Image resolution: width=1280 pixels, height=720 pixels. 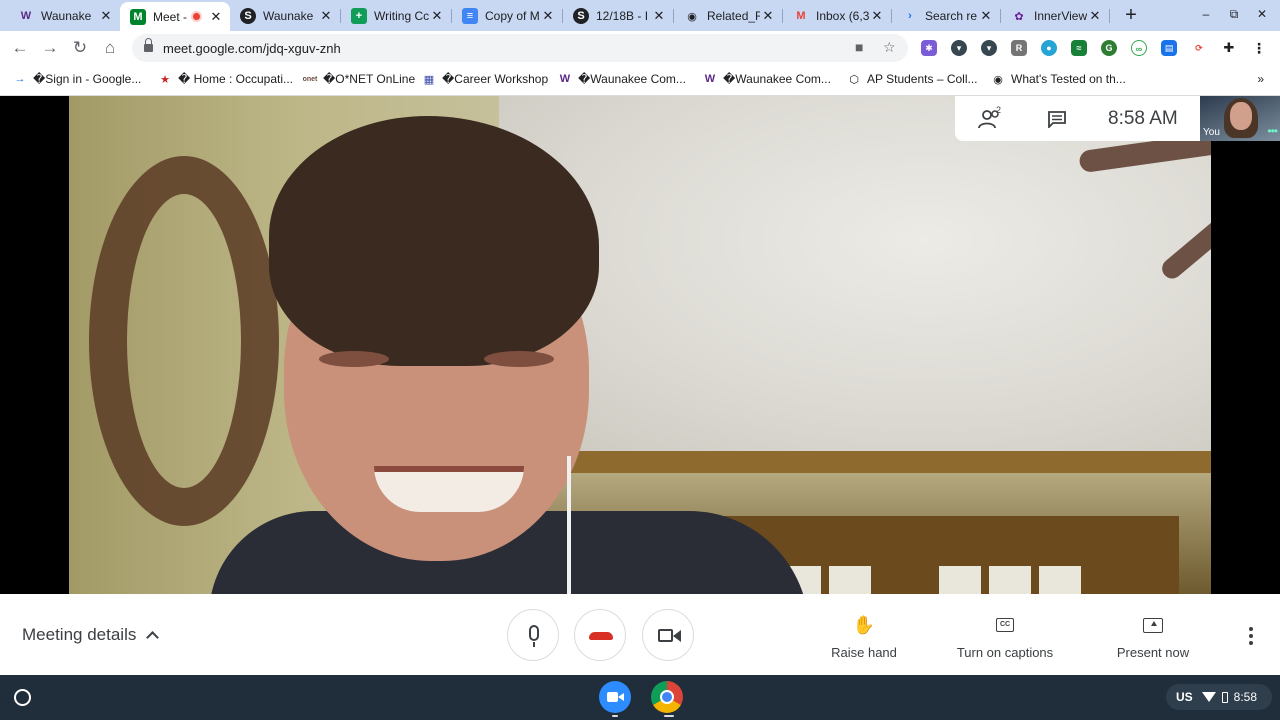 I want to click on present-now-label: Present now, so click(x=1153, y=652).